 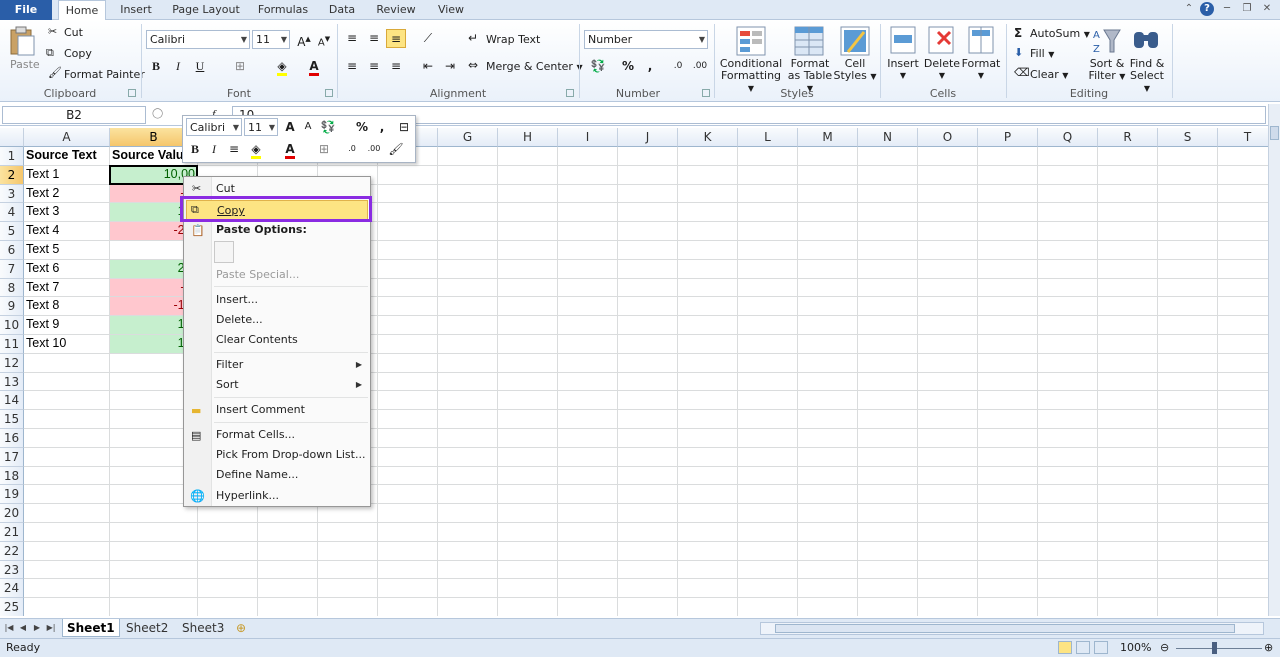 What do you see at coordinates (942, 70) in the screenshot?
I see `delete-cells-button: Delete ▼` at bounding box center [942, 70].